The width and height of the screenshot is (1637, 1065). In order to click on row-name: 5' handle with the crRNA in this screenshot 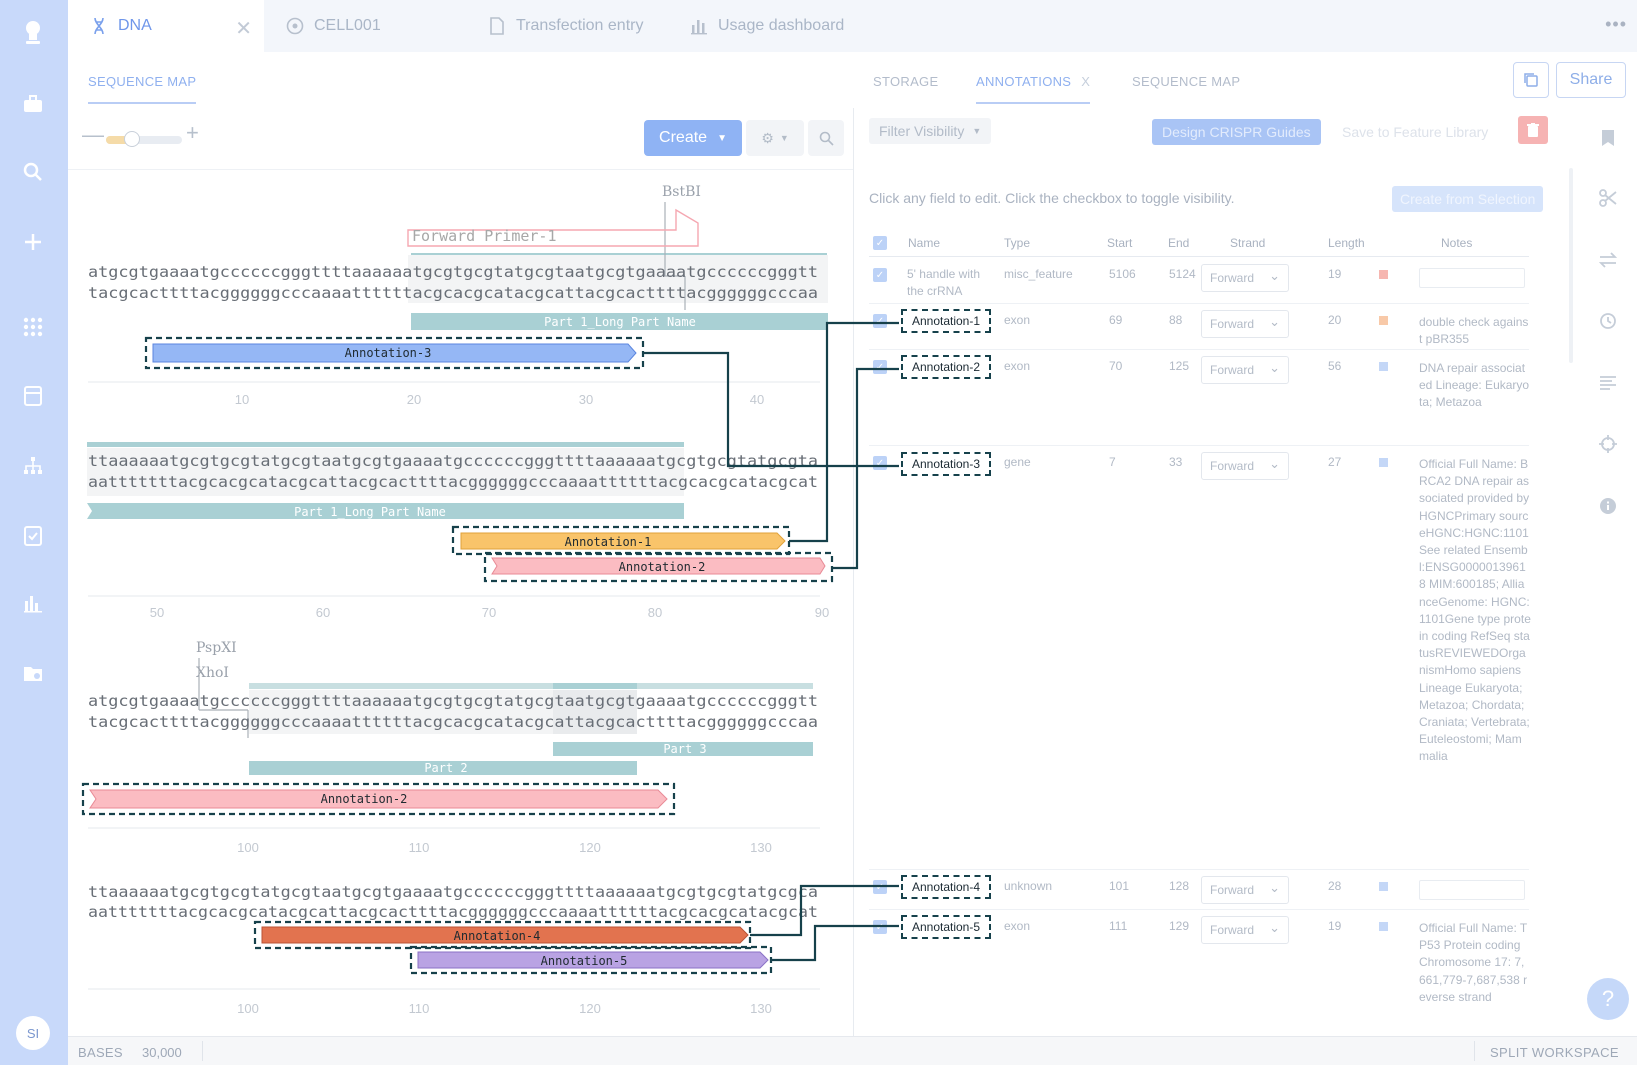, I will do `click(952, 283)`.